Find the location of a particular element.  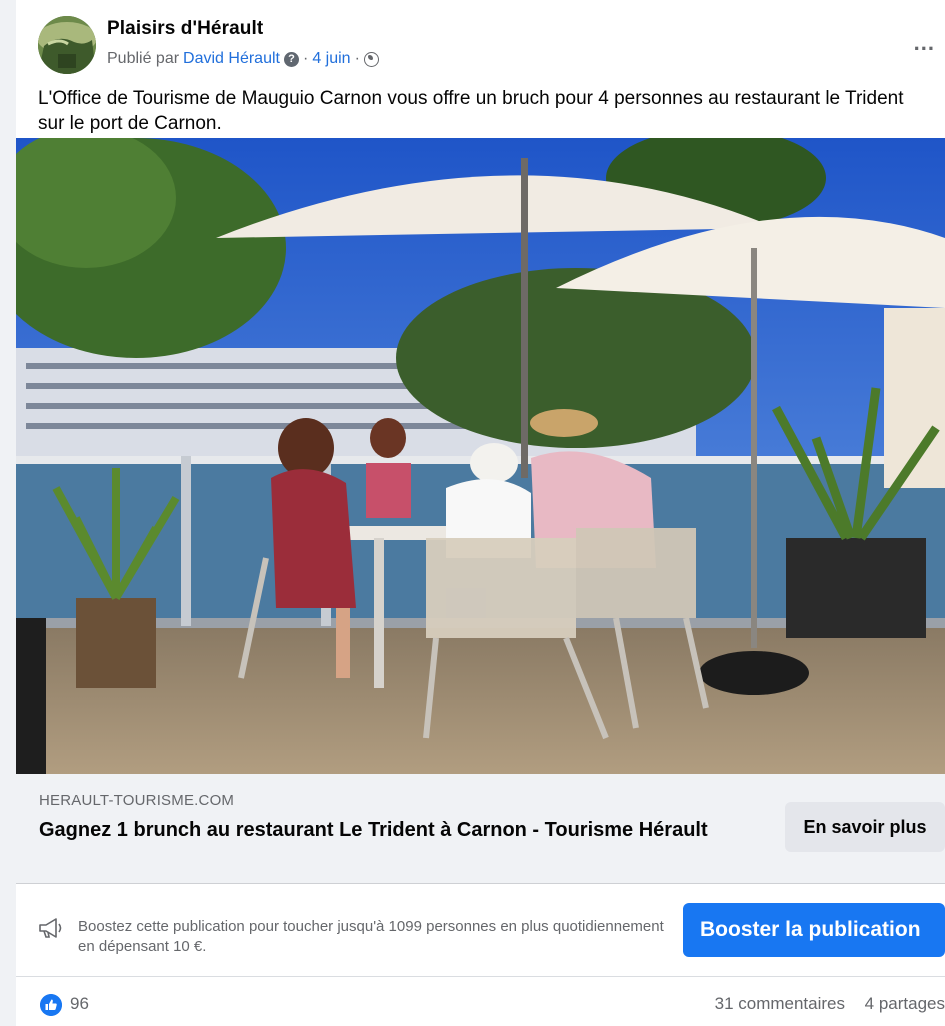

like-icon is located at coordinates (51, 1005).